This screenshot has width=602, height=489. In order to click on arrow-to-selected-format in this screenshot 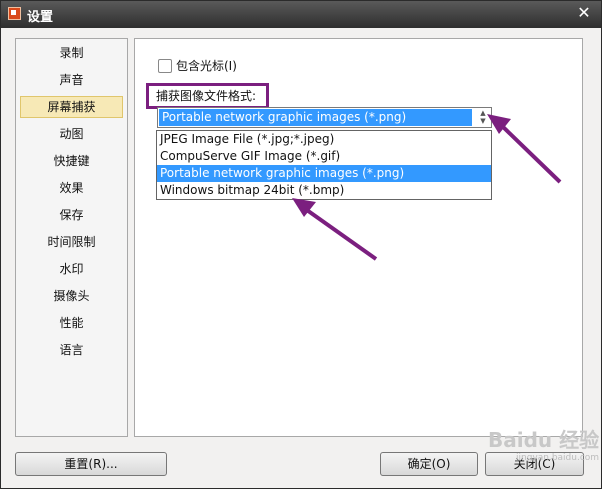, I will do `click(524, 149)`.